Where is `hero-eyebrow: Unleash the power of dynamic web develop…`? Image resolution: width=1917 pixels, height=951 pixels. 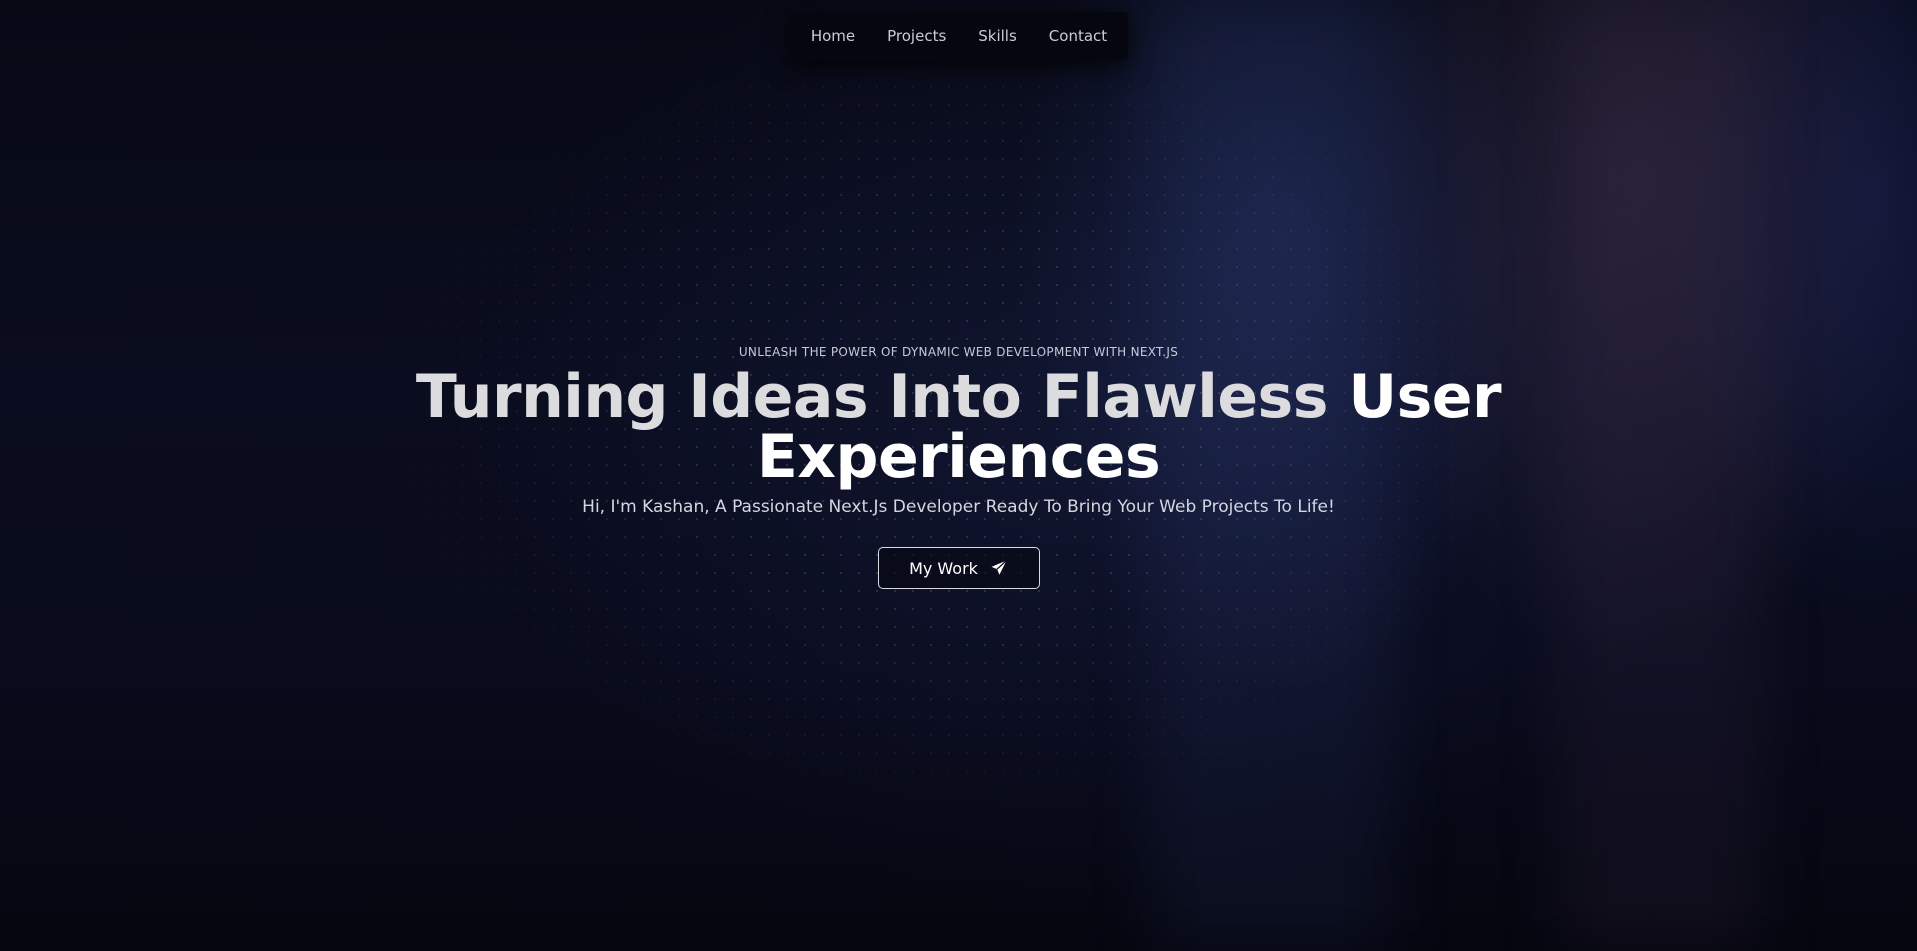 hero-eyebrow: Unleash the power of dynamic web develop… is located at coordinates (958, 352).